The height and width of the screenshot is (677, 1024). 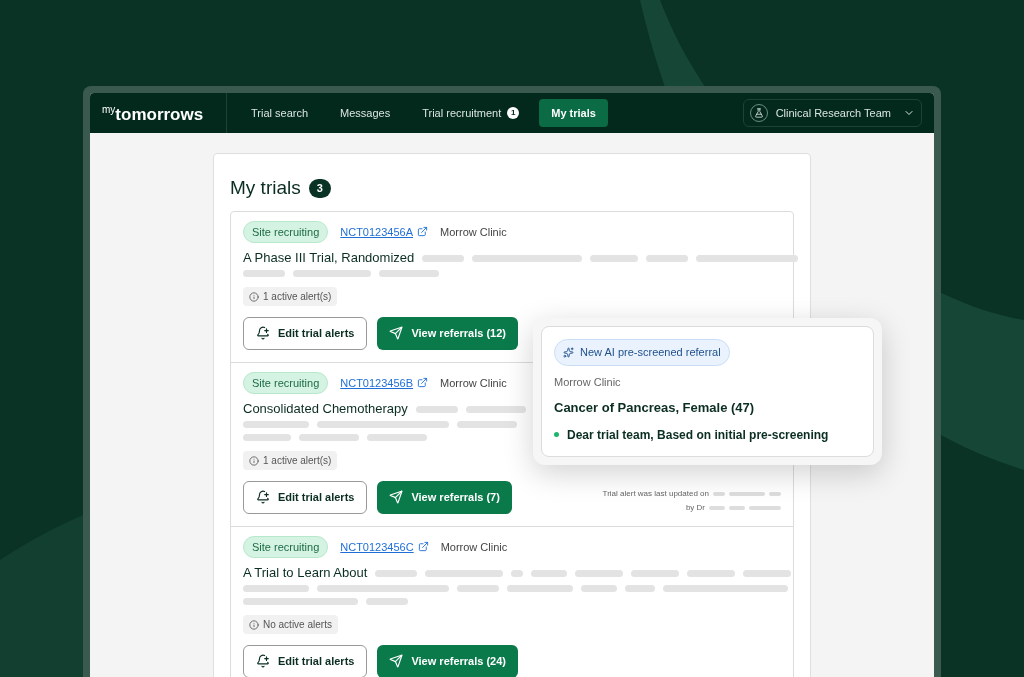 I want to click on referral-title: Cancer of Pancreas, Female (47), so click(x=654, y=408).